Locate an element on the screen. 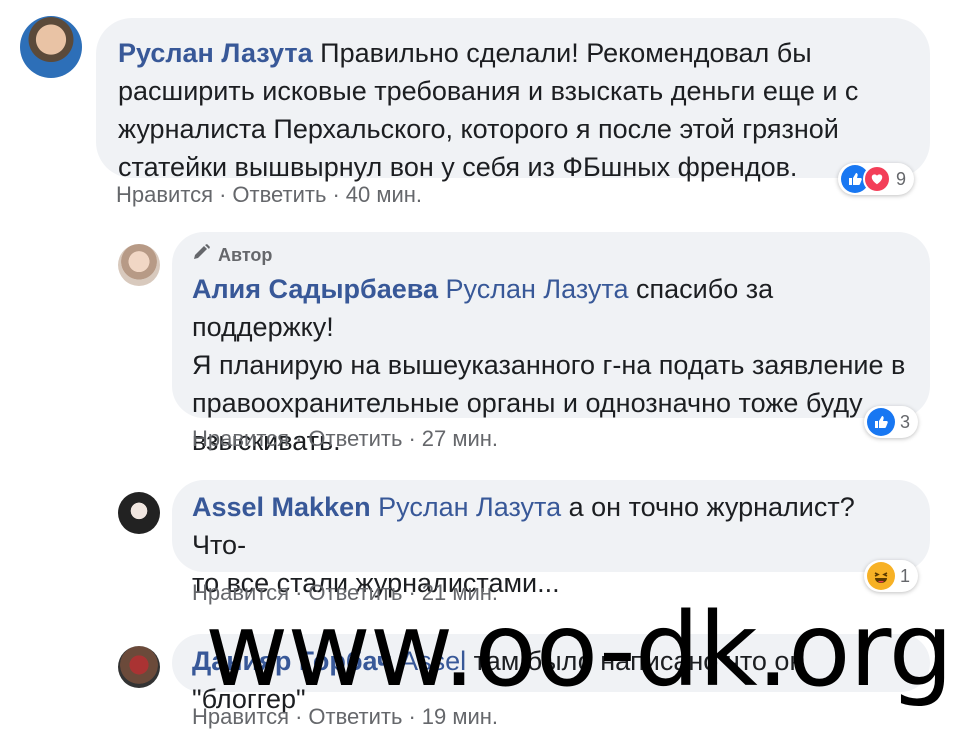  timestamp: 27 мин. is located at coordinates (460, 438).